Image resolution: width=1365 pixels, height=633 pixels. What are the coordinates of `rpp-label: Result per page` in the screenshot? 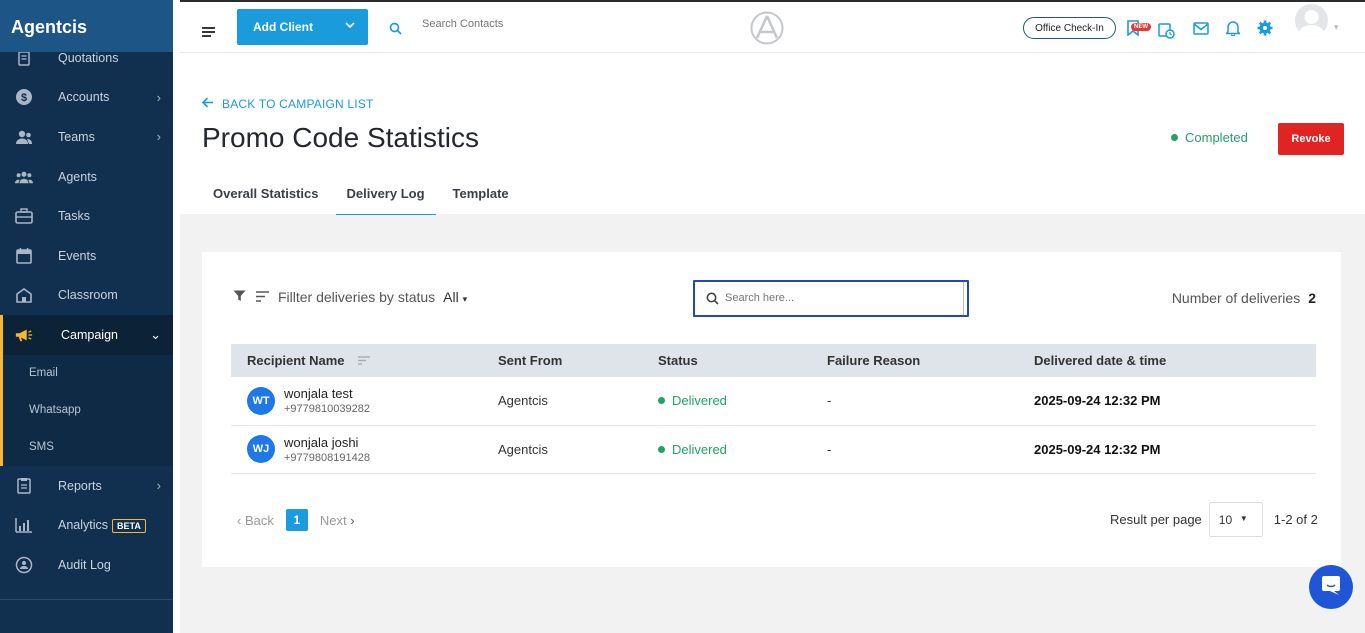 It's located at (1156, 519).